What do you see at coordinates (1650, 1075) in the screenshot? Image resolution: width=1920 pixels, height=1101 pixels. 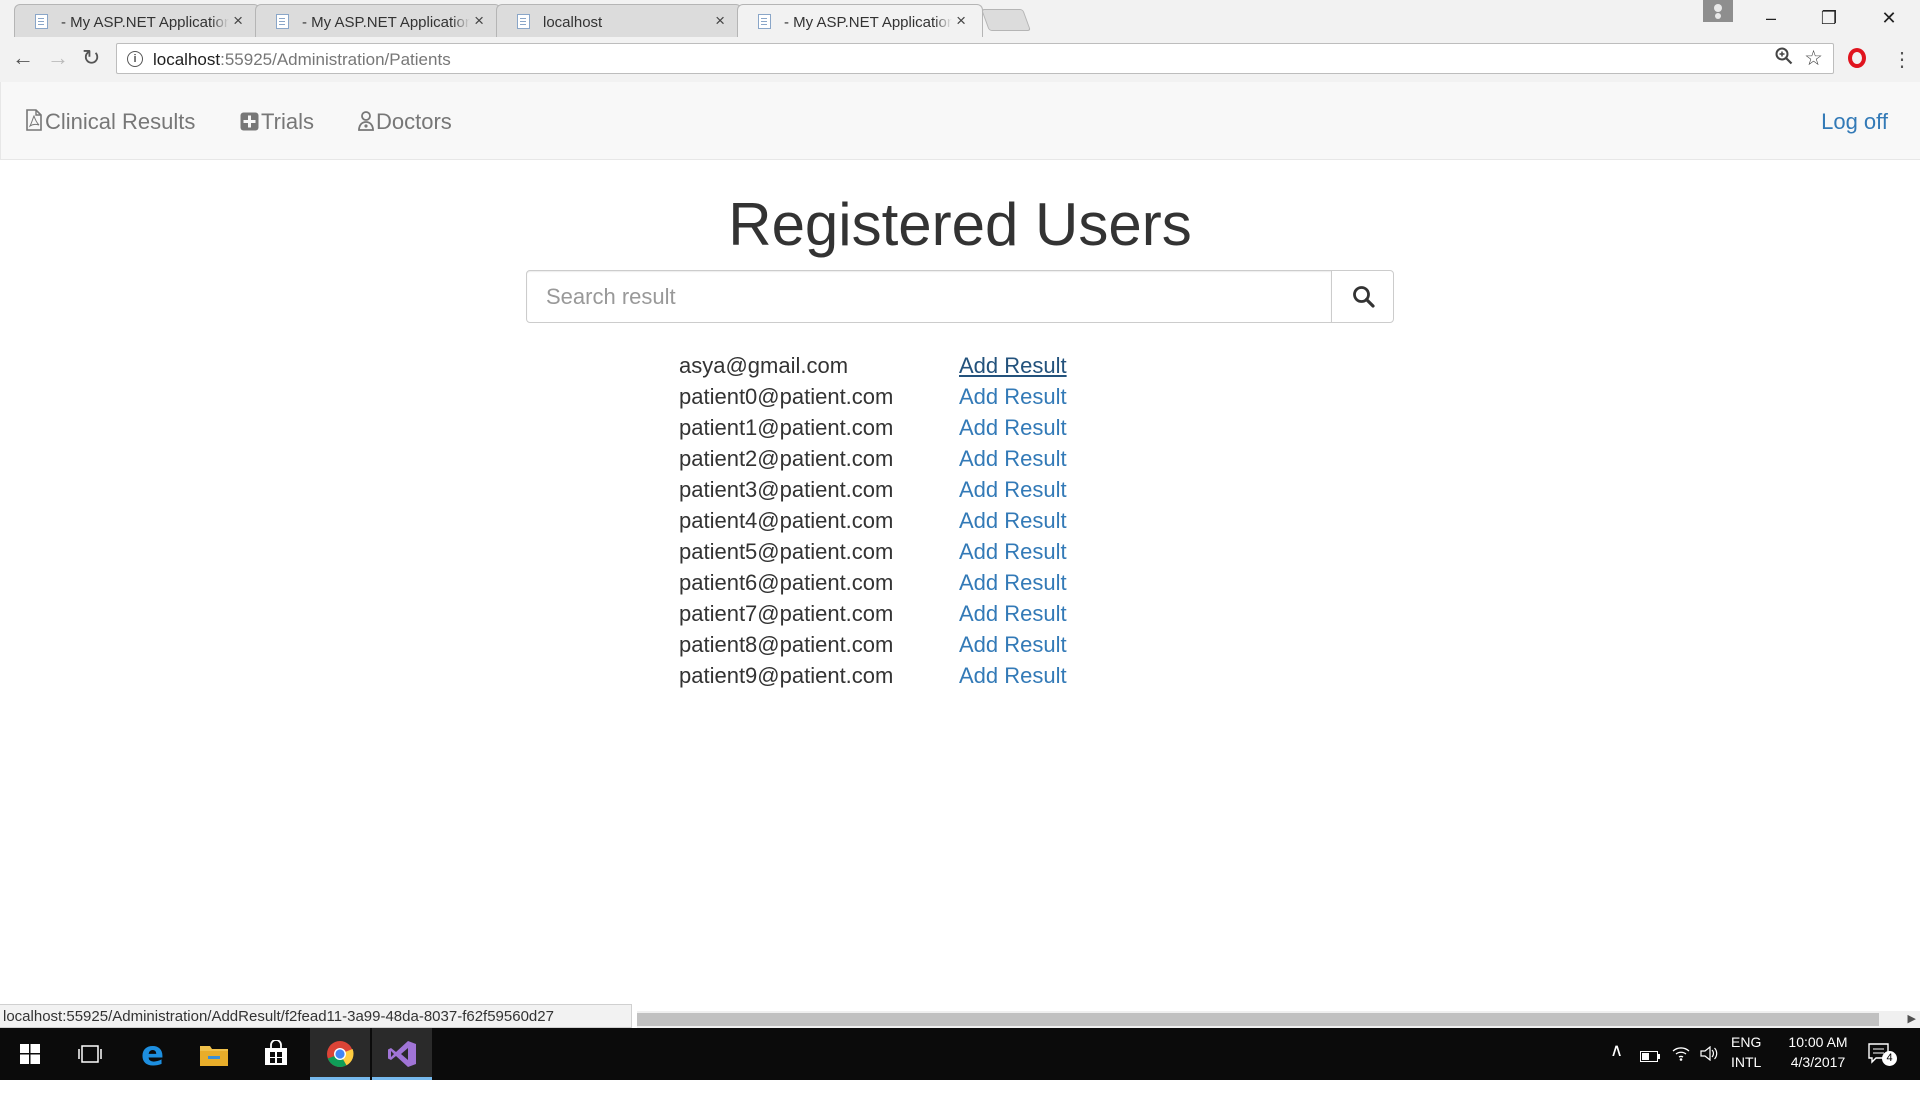 I see `battery-icon` at bounding box center [1650, 1075].